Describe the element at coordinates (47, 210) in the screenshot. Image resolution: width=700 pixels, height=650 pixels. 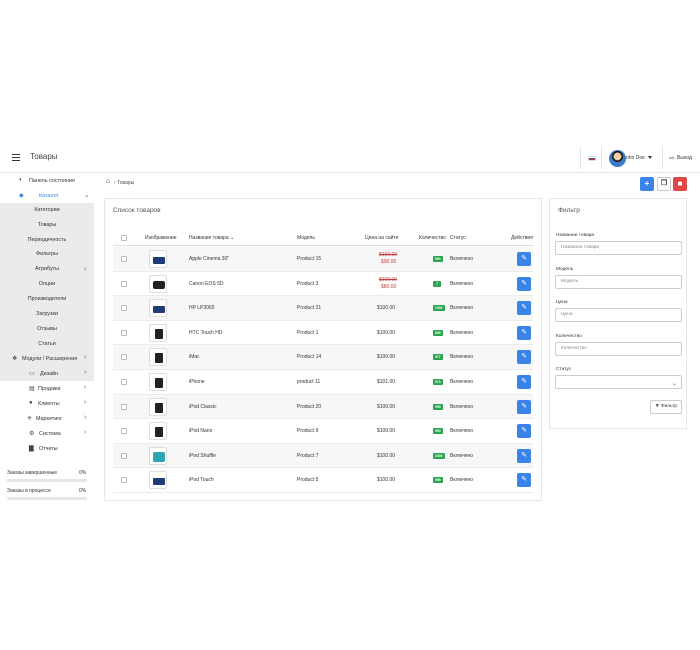
I see `sidebar-item-categories: Категории` at that location.